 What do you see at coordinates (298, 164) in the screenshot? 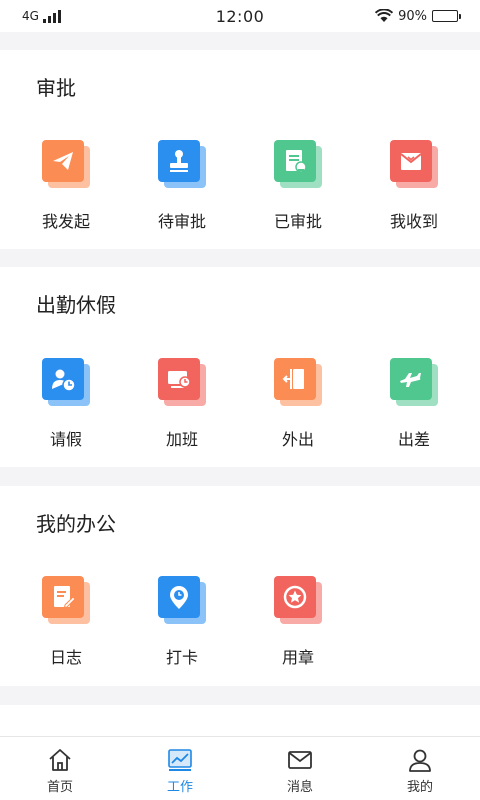
I see `approved-document-icon` at bounding box center [298, 164].